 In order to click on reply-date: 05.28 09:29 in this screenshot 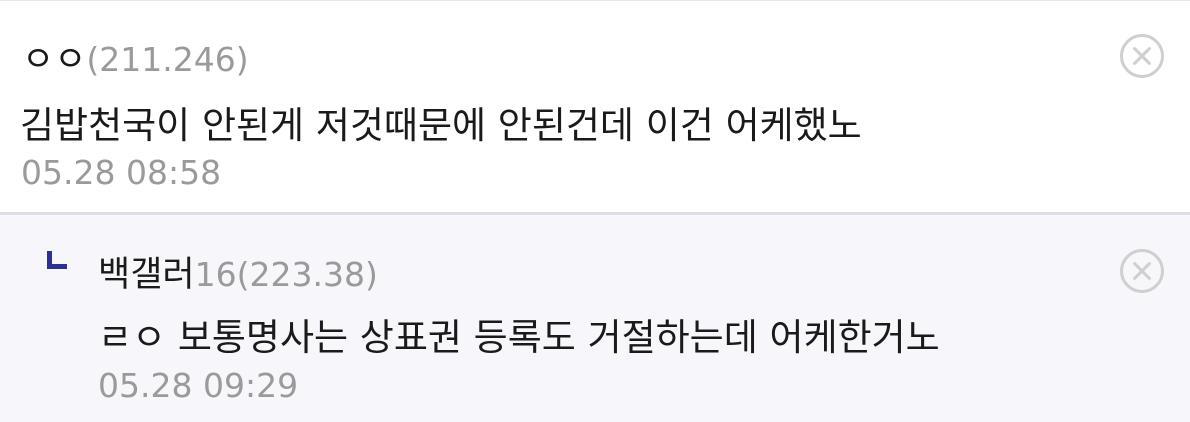, I will do `click(198, 385)`.